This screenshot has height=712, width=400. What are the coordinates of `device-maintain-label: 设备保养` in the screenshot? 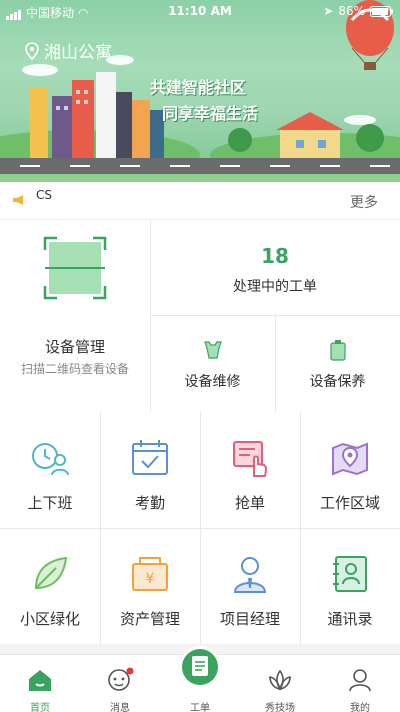 It's located at (337, 382).